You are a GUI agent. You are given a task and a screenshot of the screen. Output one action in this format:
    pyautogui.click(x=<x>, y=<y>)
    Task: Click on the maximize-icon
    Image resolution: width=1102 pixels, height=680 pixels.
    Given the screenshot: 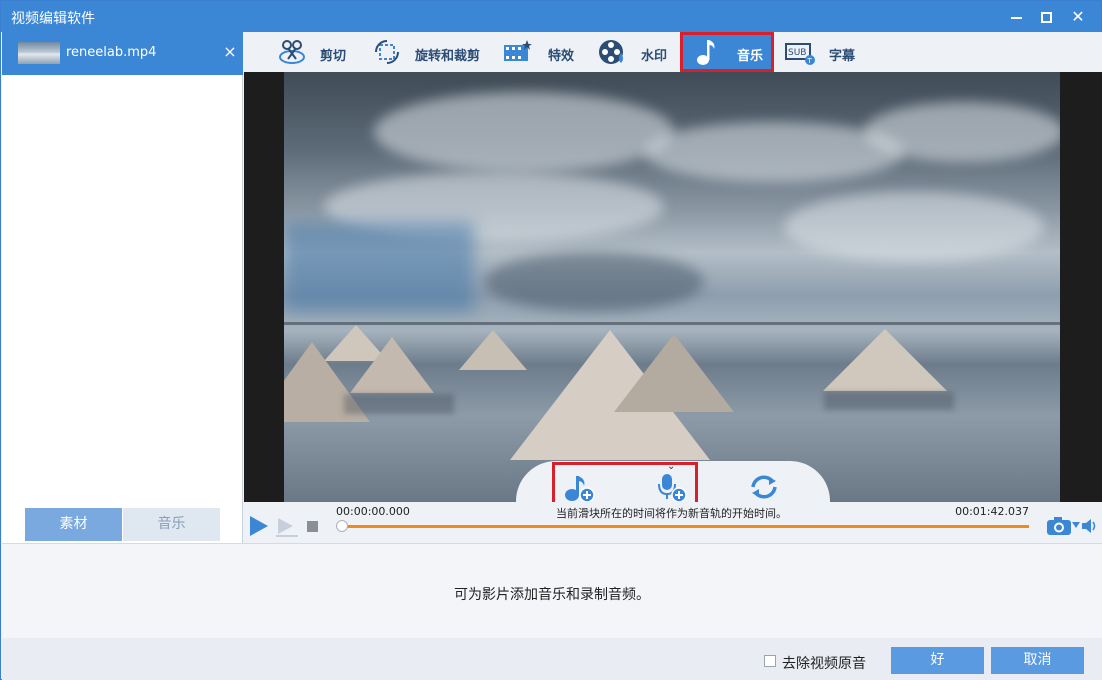 What is the action you would take?
    pyautogui.click(x=1046, y=17)
    